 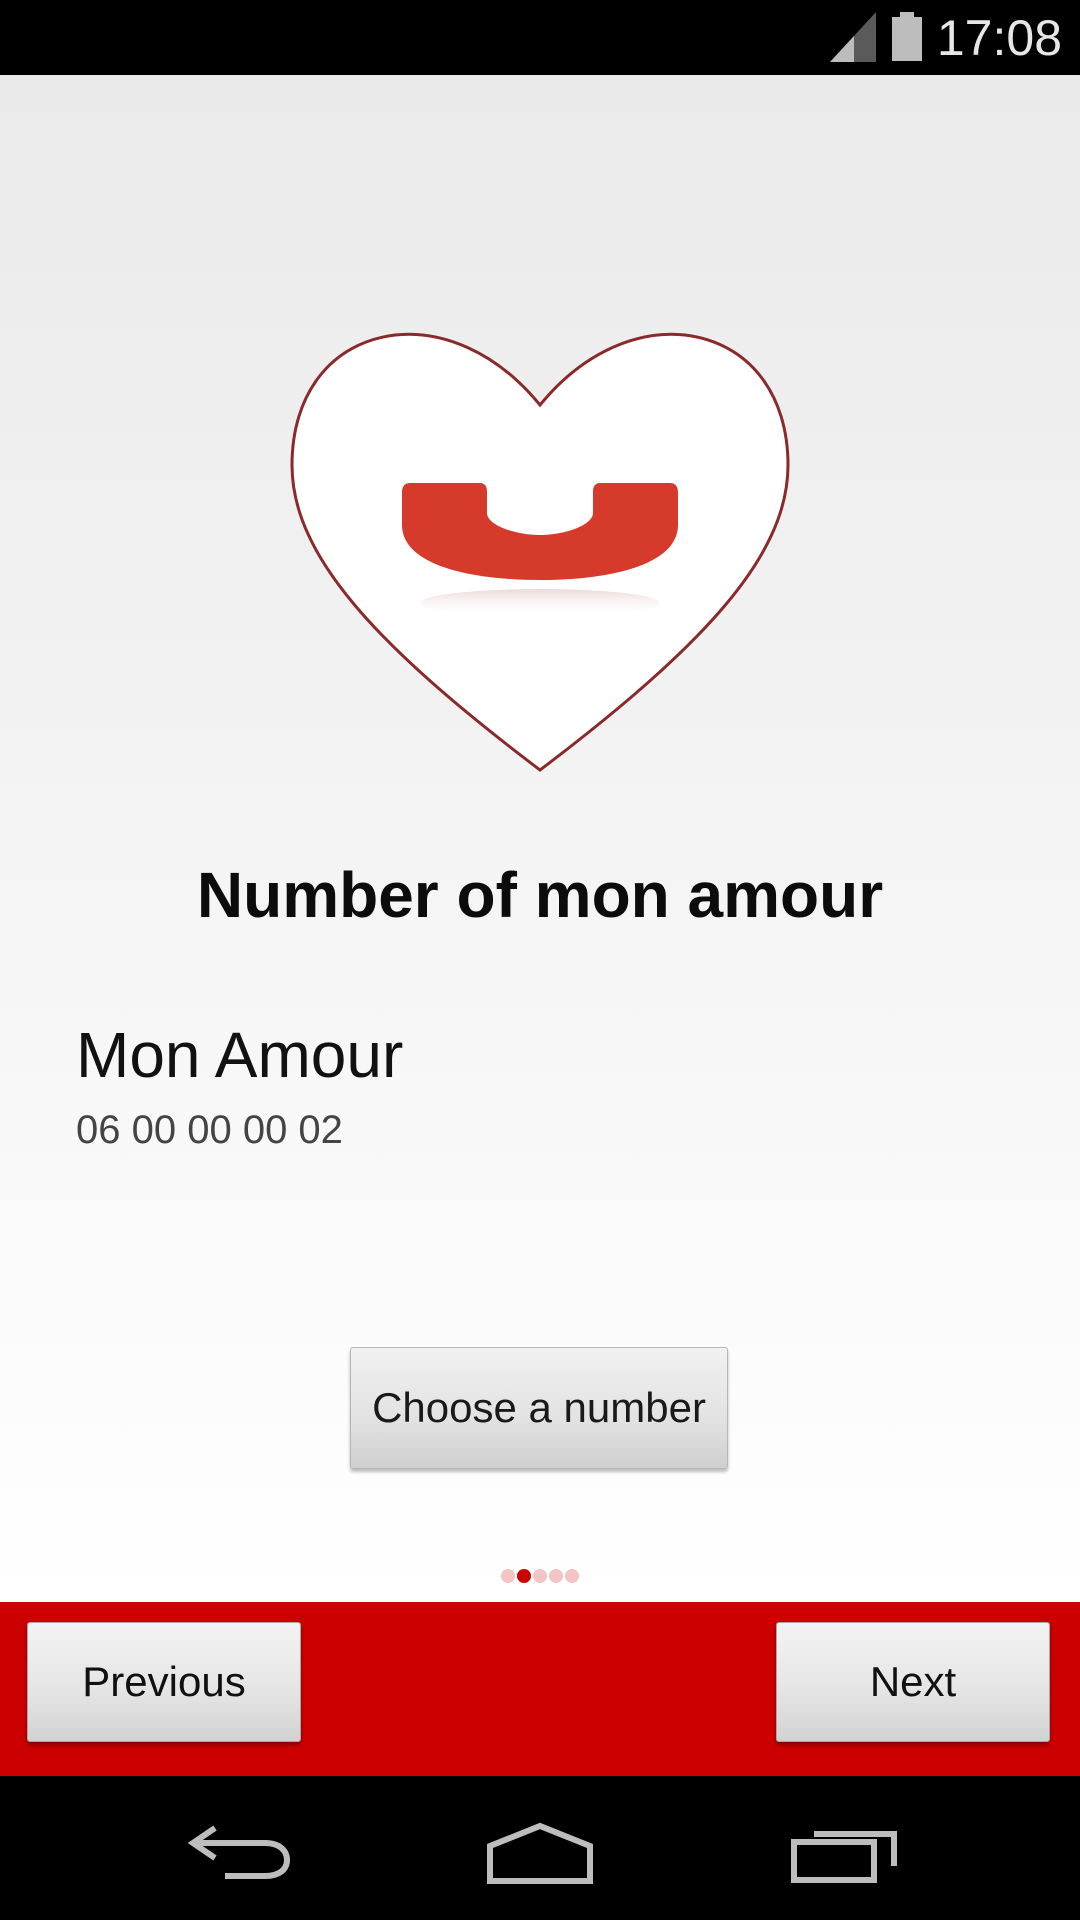 What do you see at coordinates (907, 36) in the screenshot?
I see `battery-icon` at bounding box center [907, 36].